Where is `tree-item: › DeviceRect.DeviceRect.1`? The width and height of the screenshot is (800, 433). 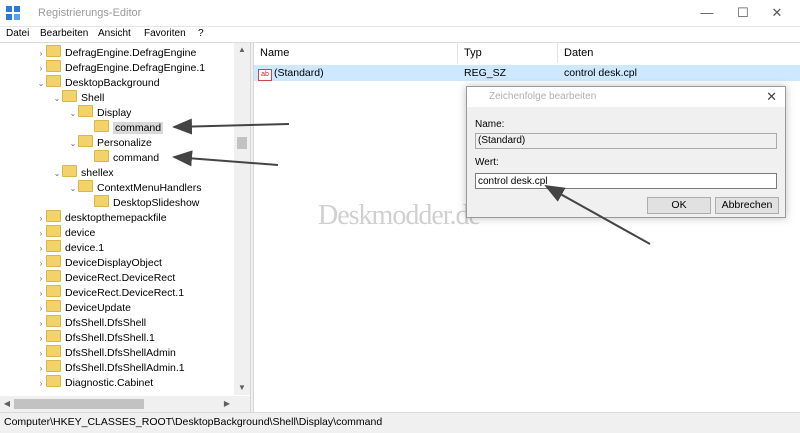
tree-item: › DeviceRect.DeviceRect.1 is located at coordinates (110, 292).